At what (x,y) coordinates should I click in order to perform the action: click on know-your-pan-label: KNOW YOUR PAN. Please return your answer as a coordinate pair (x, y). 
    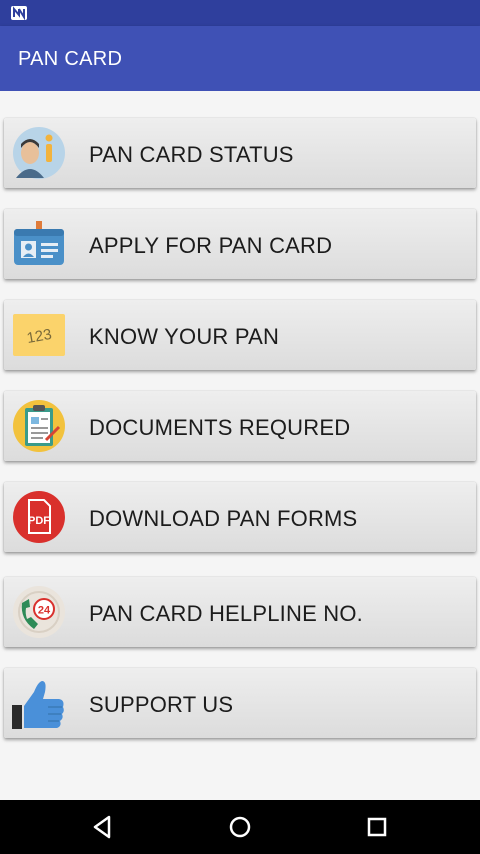
    Looking at the image, I should click on (184, 336).